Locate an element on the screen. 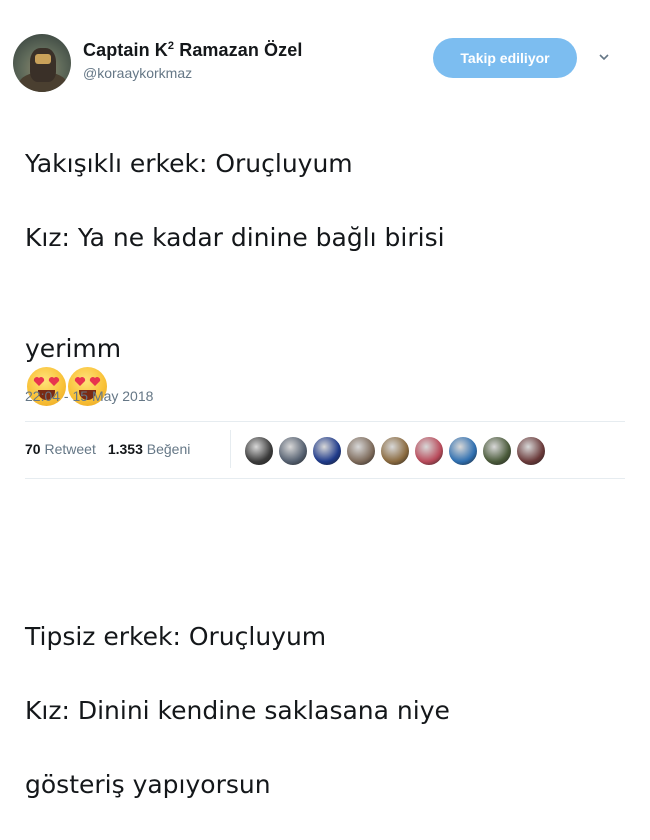 Image resolution: width=650 pixels, height=840 pixels. author-names: Captain K2 Ramazan Özel @koraaykorkmaz is located at coordinates (192, 60).